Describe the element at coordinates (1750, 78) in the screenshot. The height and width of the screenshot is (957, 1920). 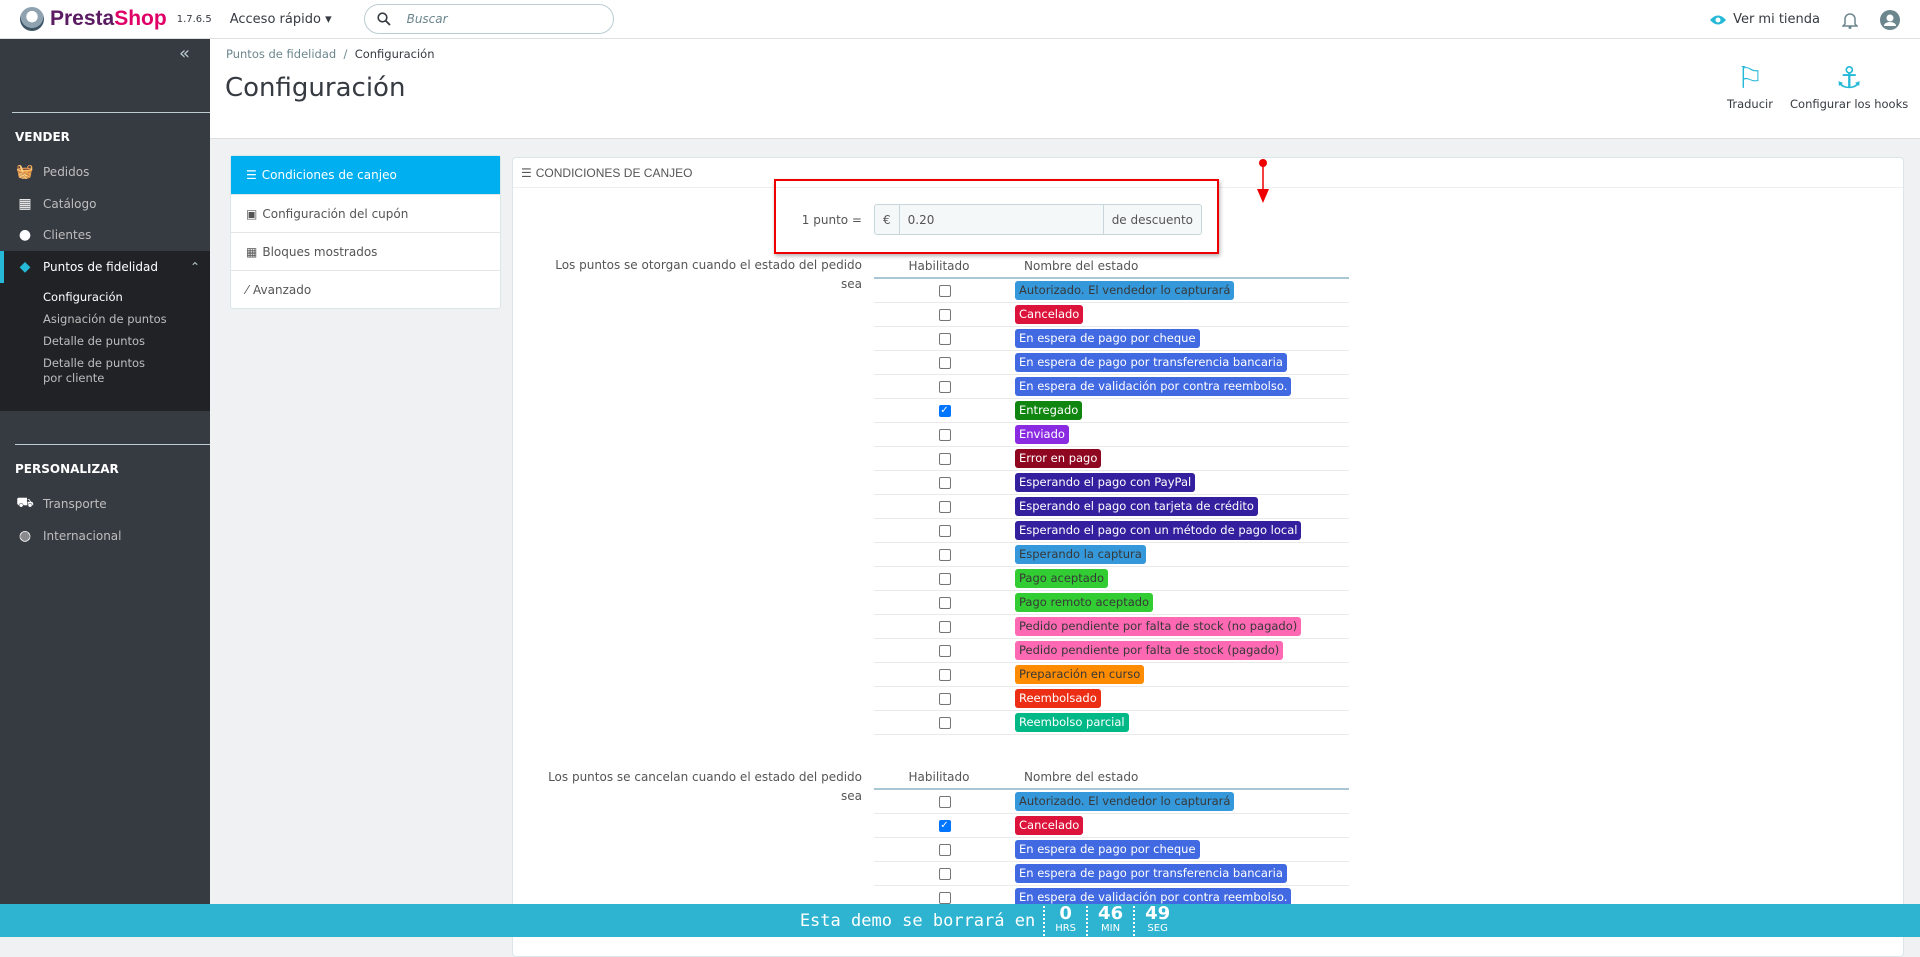
I see `flag-icon: ⚐` at that location.